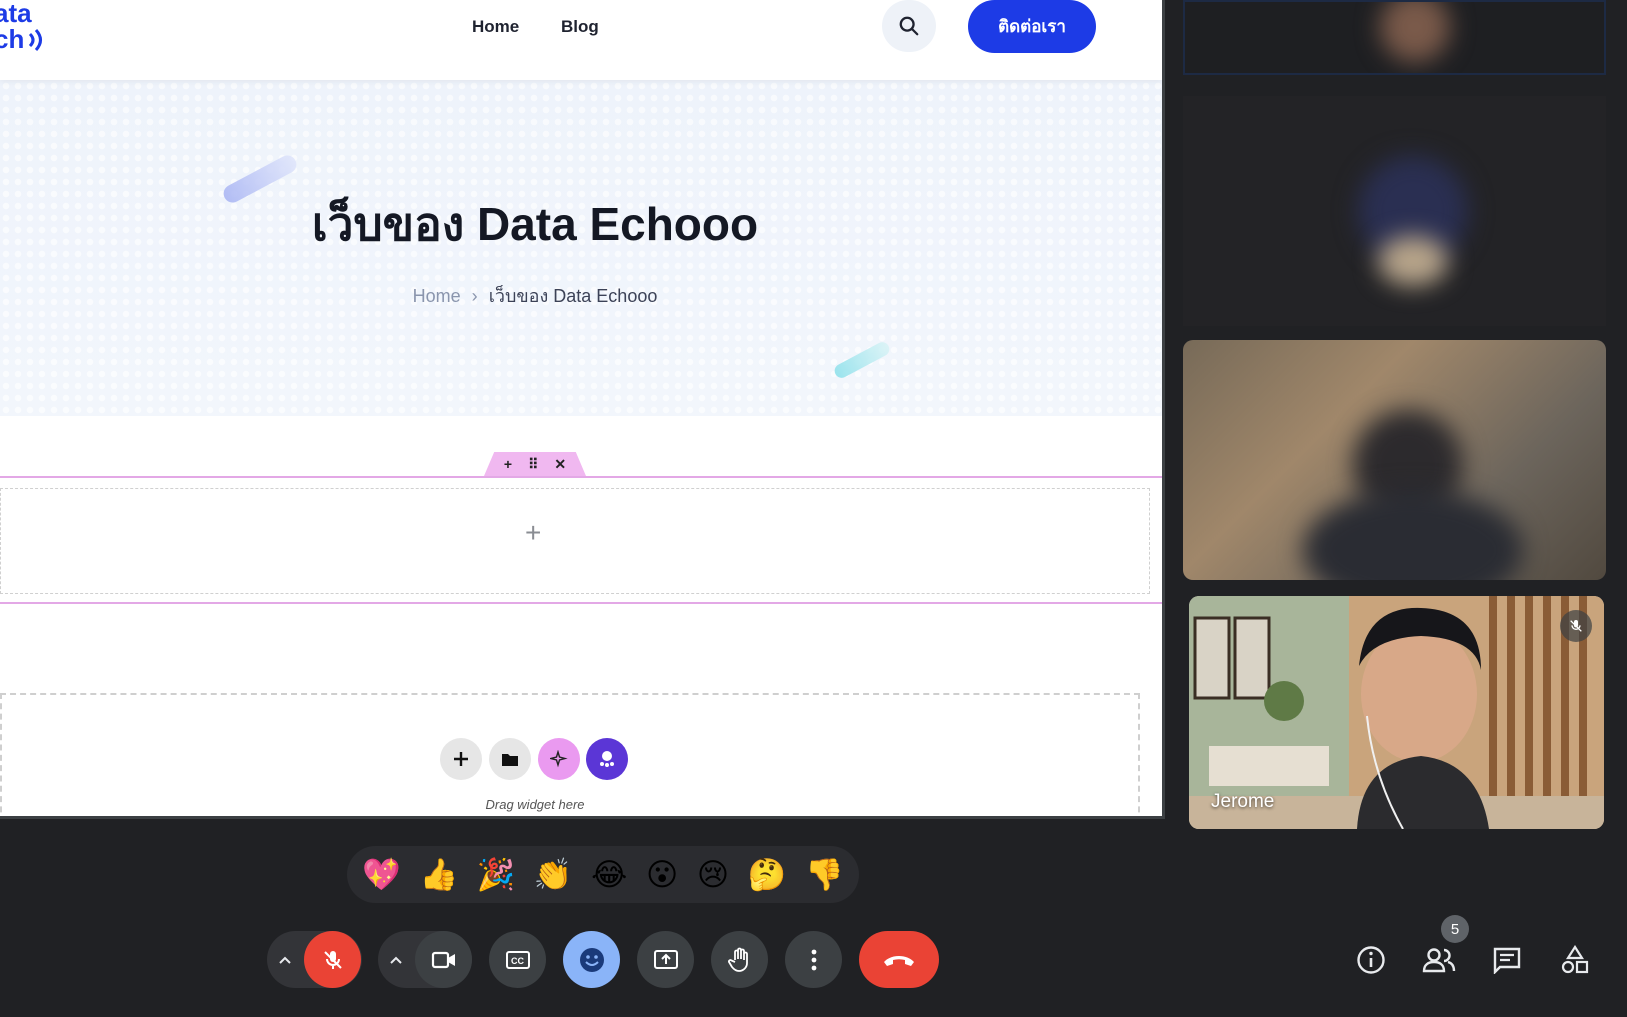 Image resolution: width=1627 pixels, height=1017 pixels. I want to click on svg-text: CC, so click(517, 961).